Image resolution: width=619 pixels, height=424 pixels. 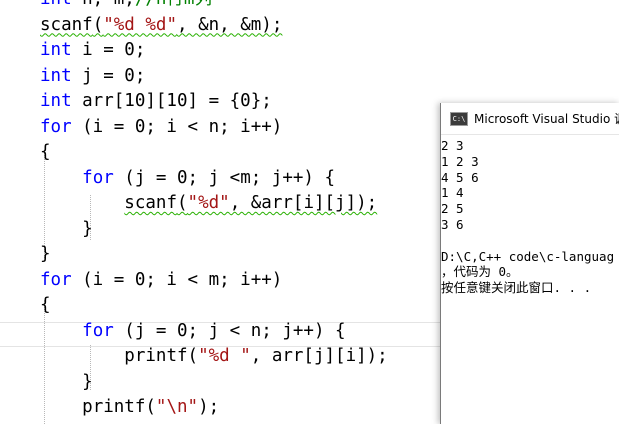 I want to click on code-line: int j = 0;, so click(x=92, y=76).